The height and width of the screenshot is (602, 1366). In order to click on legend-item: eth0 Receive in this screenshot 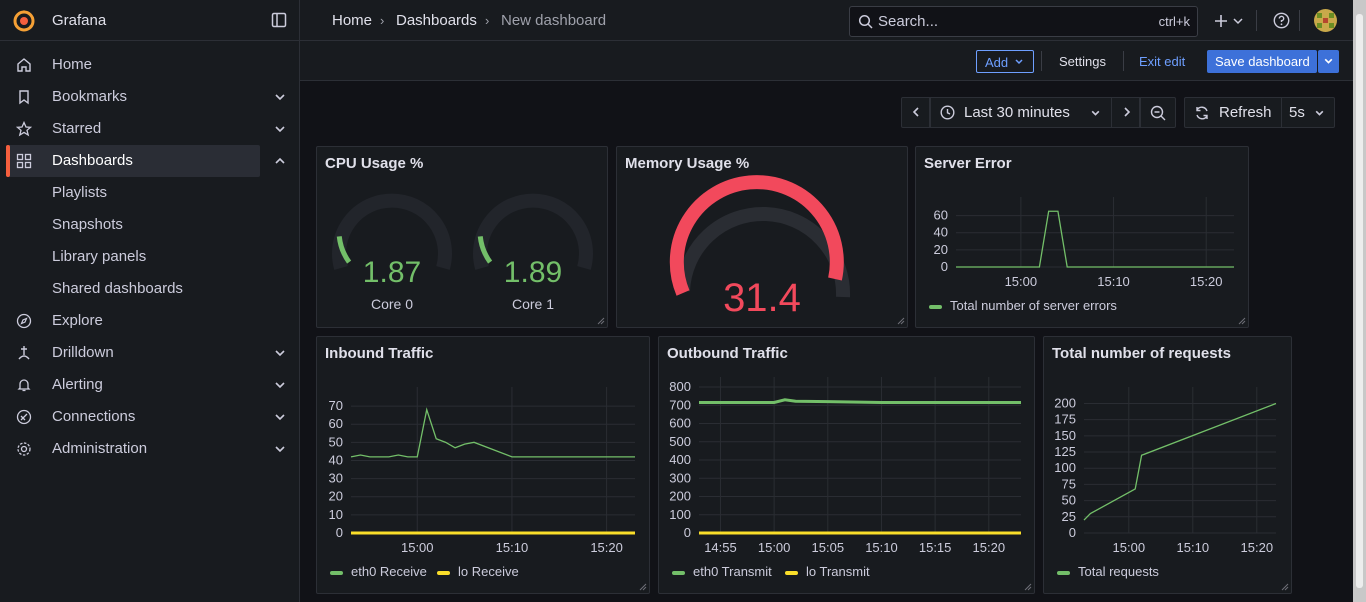, I will do `click(378, 571)`.